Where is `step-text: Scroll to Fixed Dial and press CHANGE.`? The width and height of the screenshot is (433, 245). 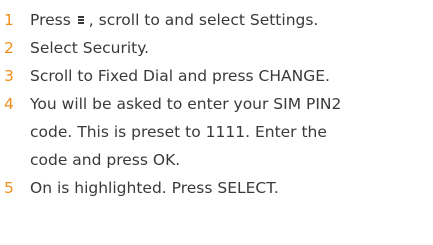 step-text: Scroll to Fixed Dial and press CHANGE. is located at coordinates (180, 76).